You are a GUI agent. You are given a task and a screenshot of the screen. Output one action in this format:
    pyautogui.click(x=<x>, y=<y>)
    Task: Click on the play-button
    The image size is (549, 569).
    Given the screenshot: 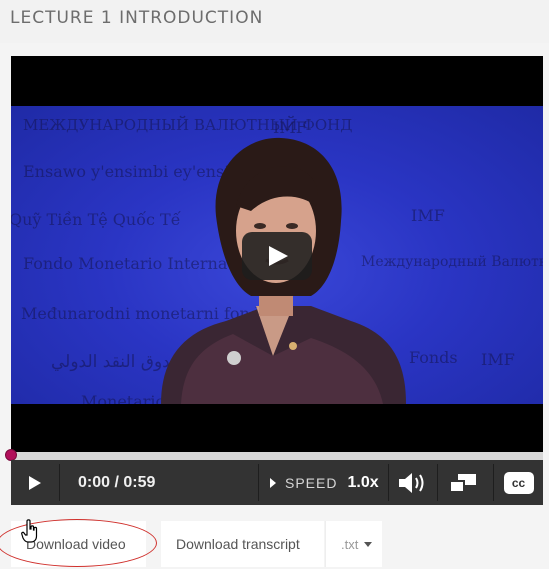 What is the action you would take?
    pyautogui.click(x=35, y=482)
    